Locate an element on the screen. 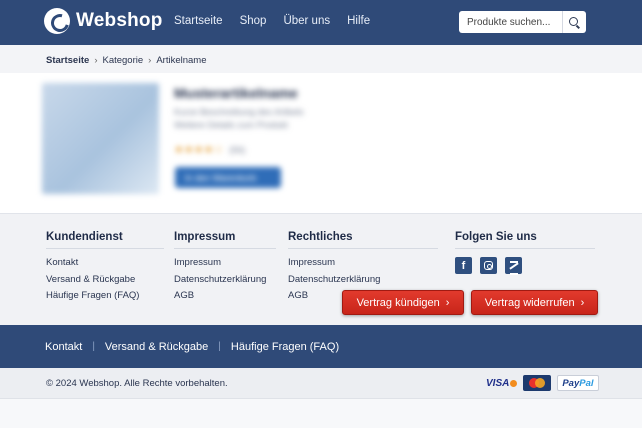 This screenshot has height=428, width=642. logo: Webshop is located at coordinates (103, 21).